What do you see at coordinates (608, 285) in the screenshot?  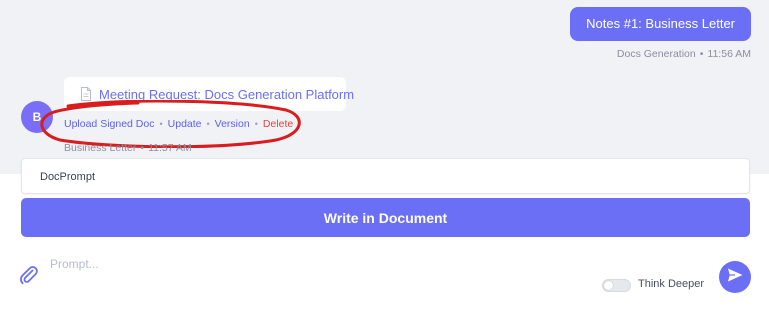 I see `toggle-knob` at bounding box center [608, 285].